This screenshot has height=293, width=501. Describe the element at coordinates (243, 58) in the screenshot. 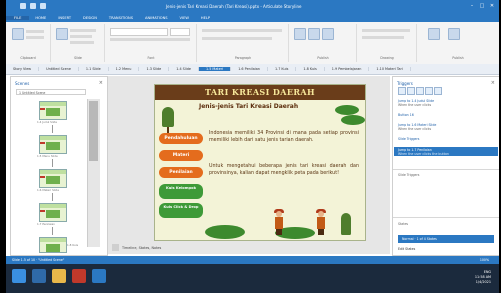

I see `ribbon-group-label: Paragraph` at that location.